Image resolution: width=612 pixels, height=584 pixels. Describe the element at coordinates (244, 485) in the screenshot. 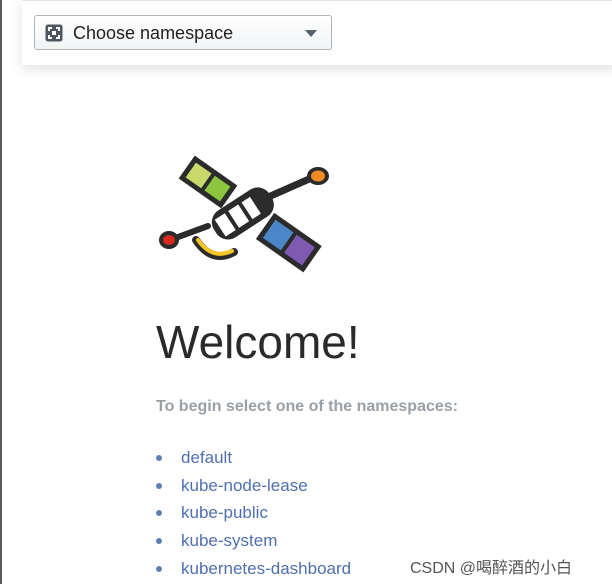

I see `namespace-link-kube-node-lease: kube-node-lease` at that location.